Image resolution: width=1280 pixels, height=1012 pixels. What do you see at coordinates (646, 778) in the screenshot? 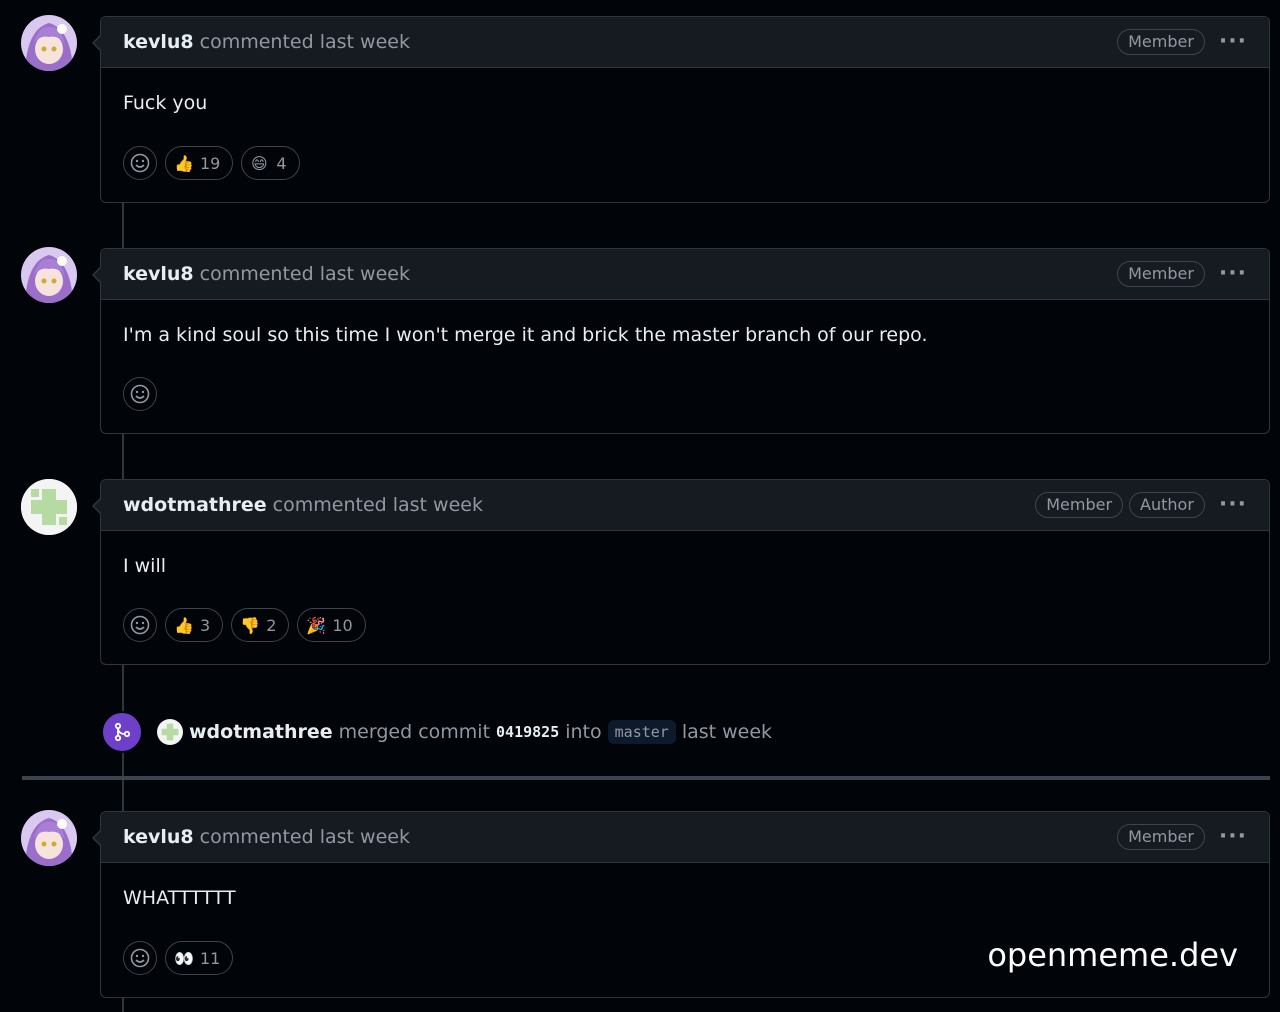
I see `timeline-divider` at bounding box center [646, 778].